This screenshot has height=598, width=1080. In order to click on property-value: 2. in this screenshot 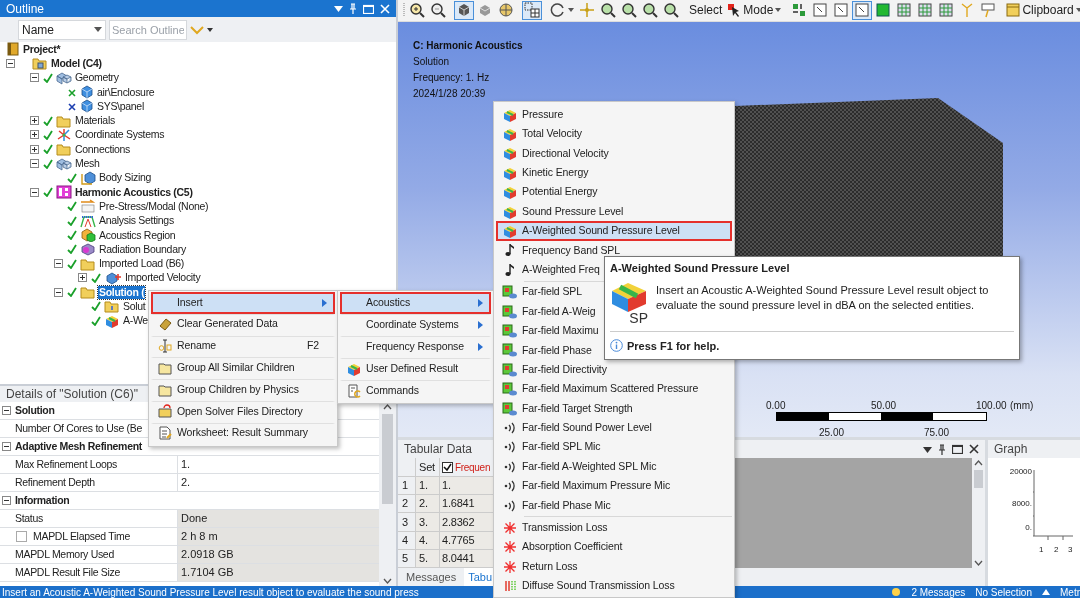, I will do `click(186, 483)`.